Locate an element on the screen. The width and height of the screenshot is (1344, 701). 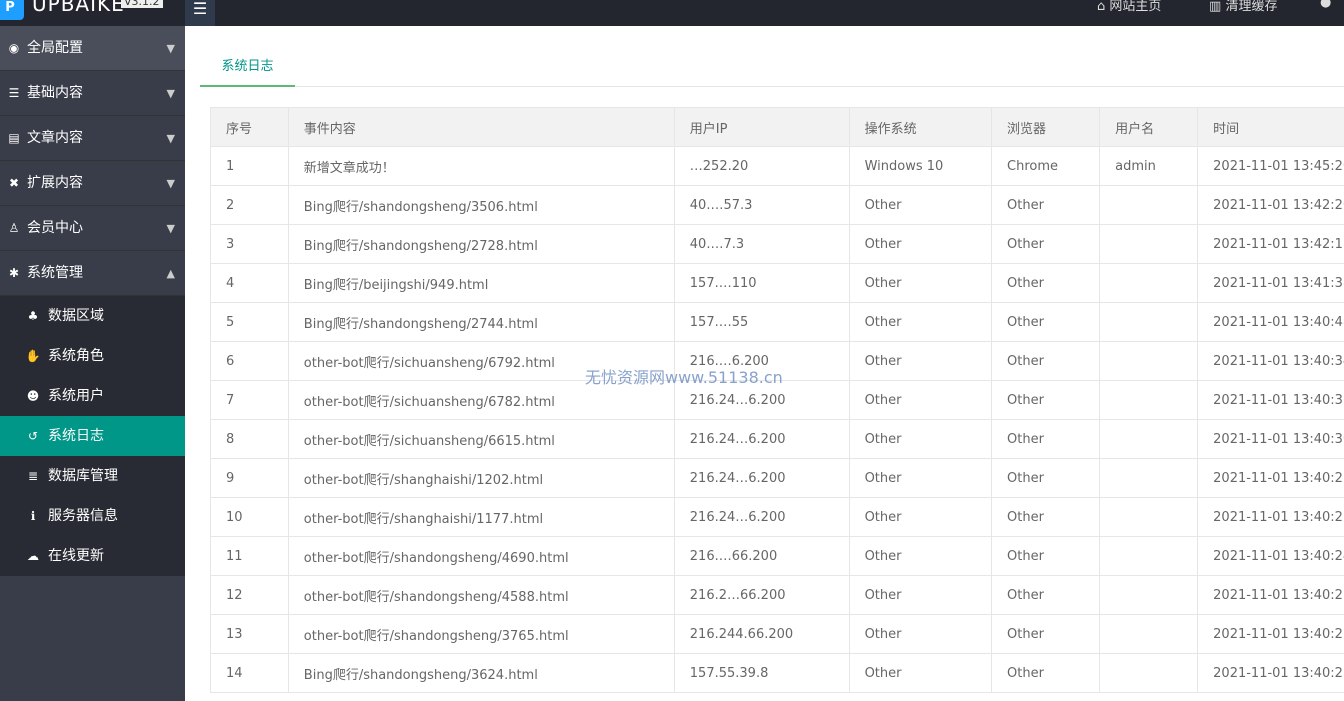
table-cell: 2021-11-01 13:40:22 is located at coordinates (1270, 673).